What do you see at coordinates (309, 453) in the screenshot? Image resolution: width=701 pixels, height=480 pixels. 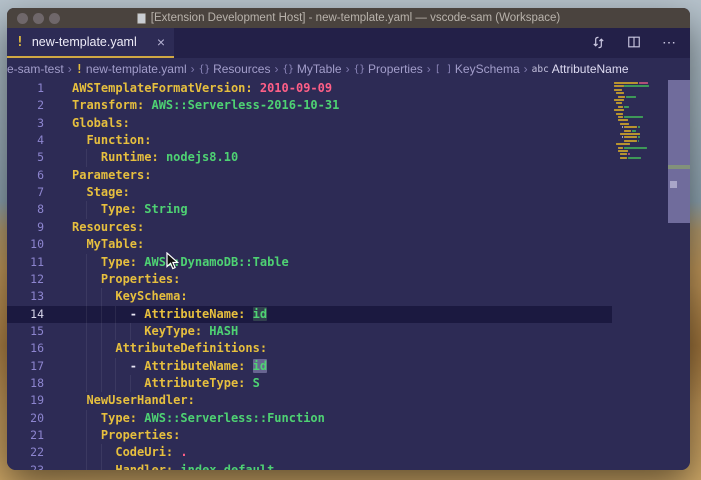 I see `code-line-22: 22 CodeUri: .` at bounding box center [309, 453].